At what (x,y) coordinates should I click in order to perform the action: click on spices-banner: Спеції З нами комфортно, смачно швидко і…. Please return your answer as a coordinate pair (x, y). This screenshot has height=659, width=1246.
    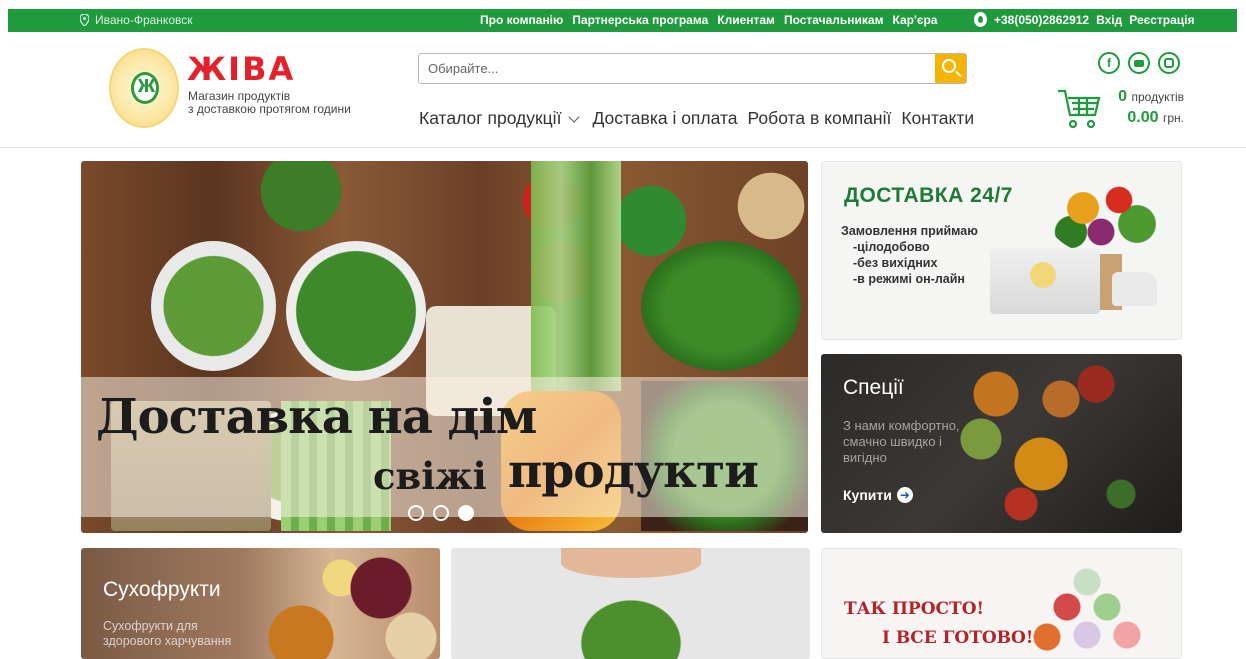
    Looking at the image, I should click on (1001, 443).